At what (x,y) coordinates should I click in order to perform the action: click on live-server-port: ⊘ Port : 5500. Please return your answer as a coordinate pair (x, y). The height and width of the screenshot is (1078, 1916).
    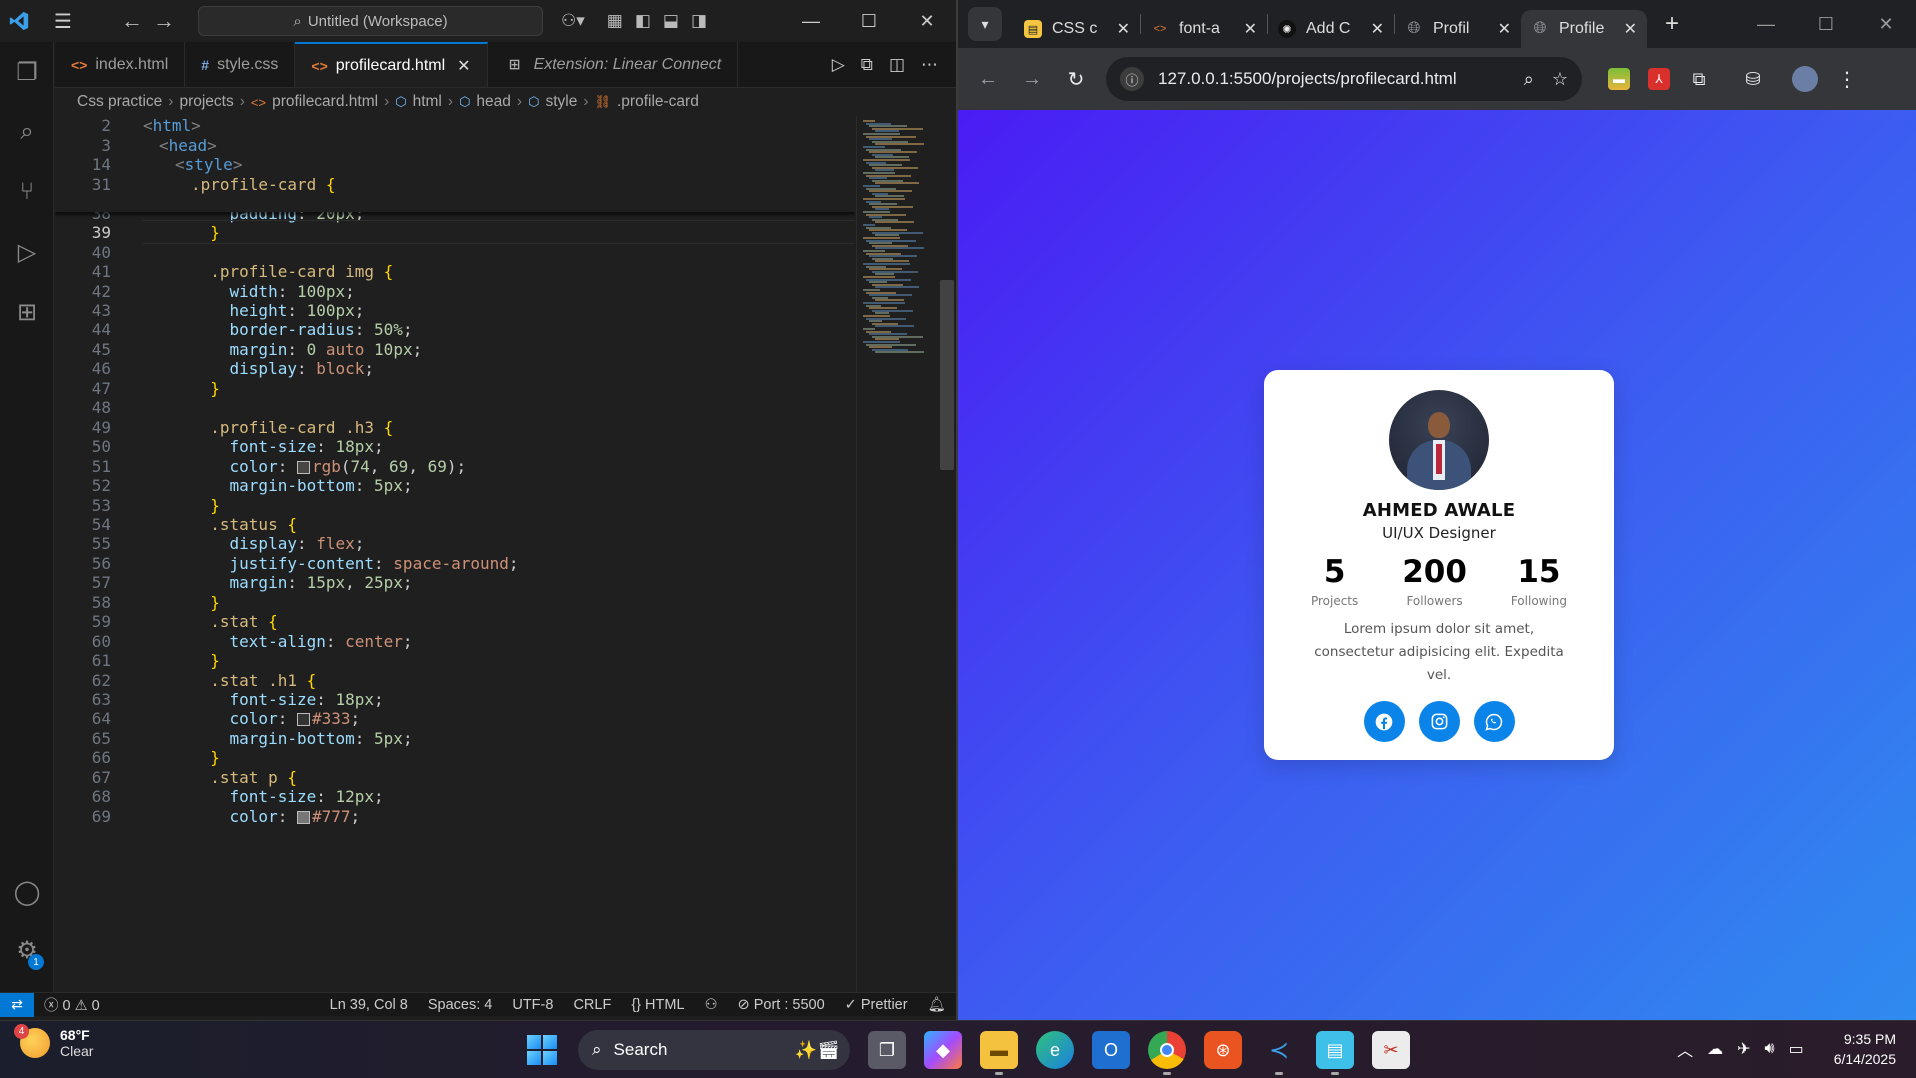
    Looking at the image, I should click on (781, 1005).